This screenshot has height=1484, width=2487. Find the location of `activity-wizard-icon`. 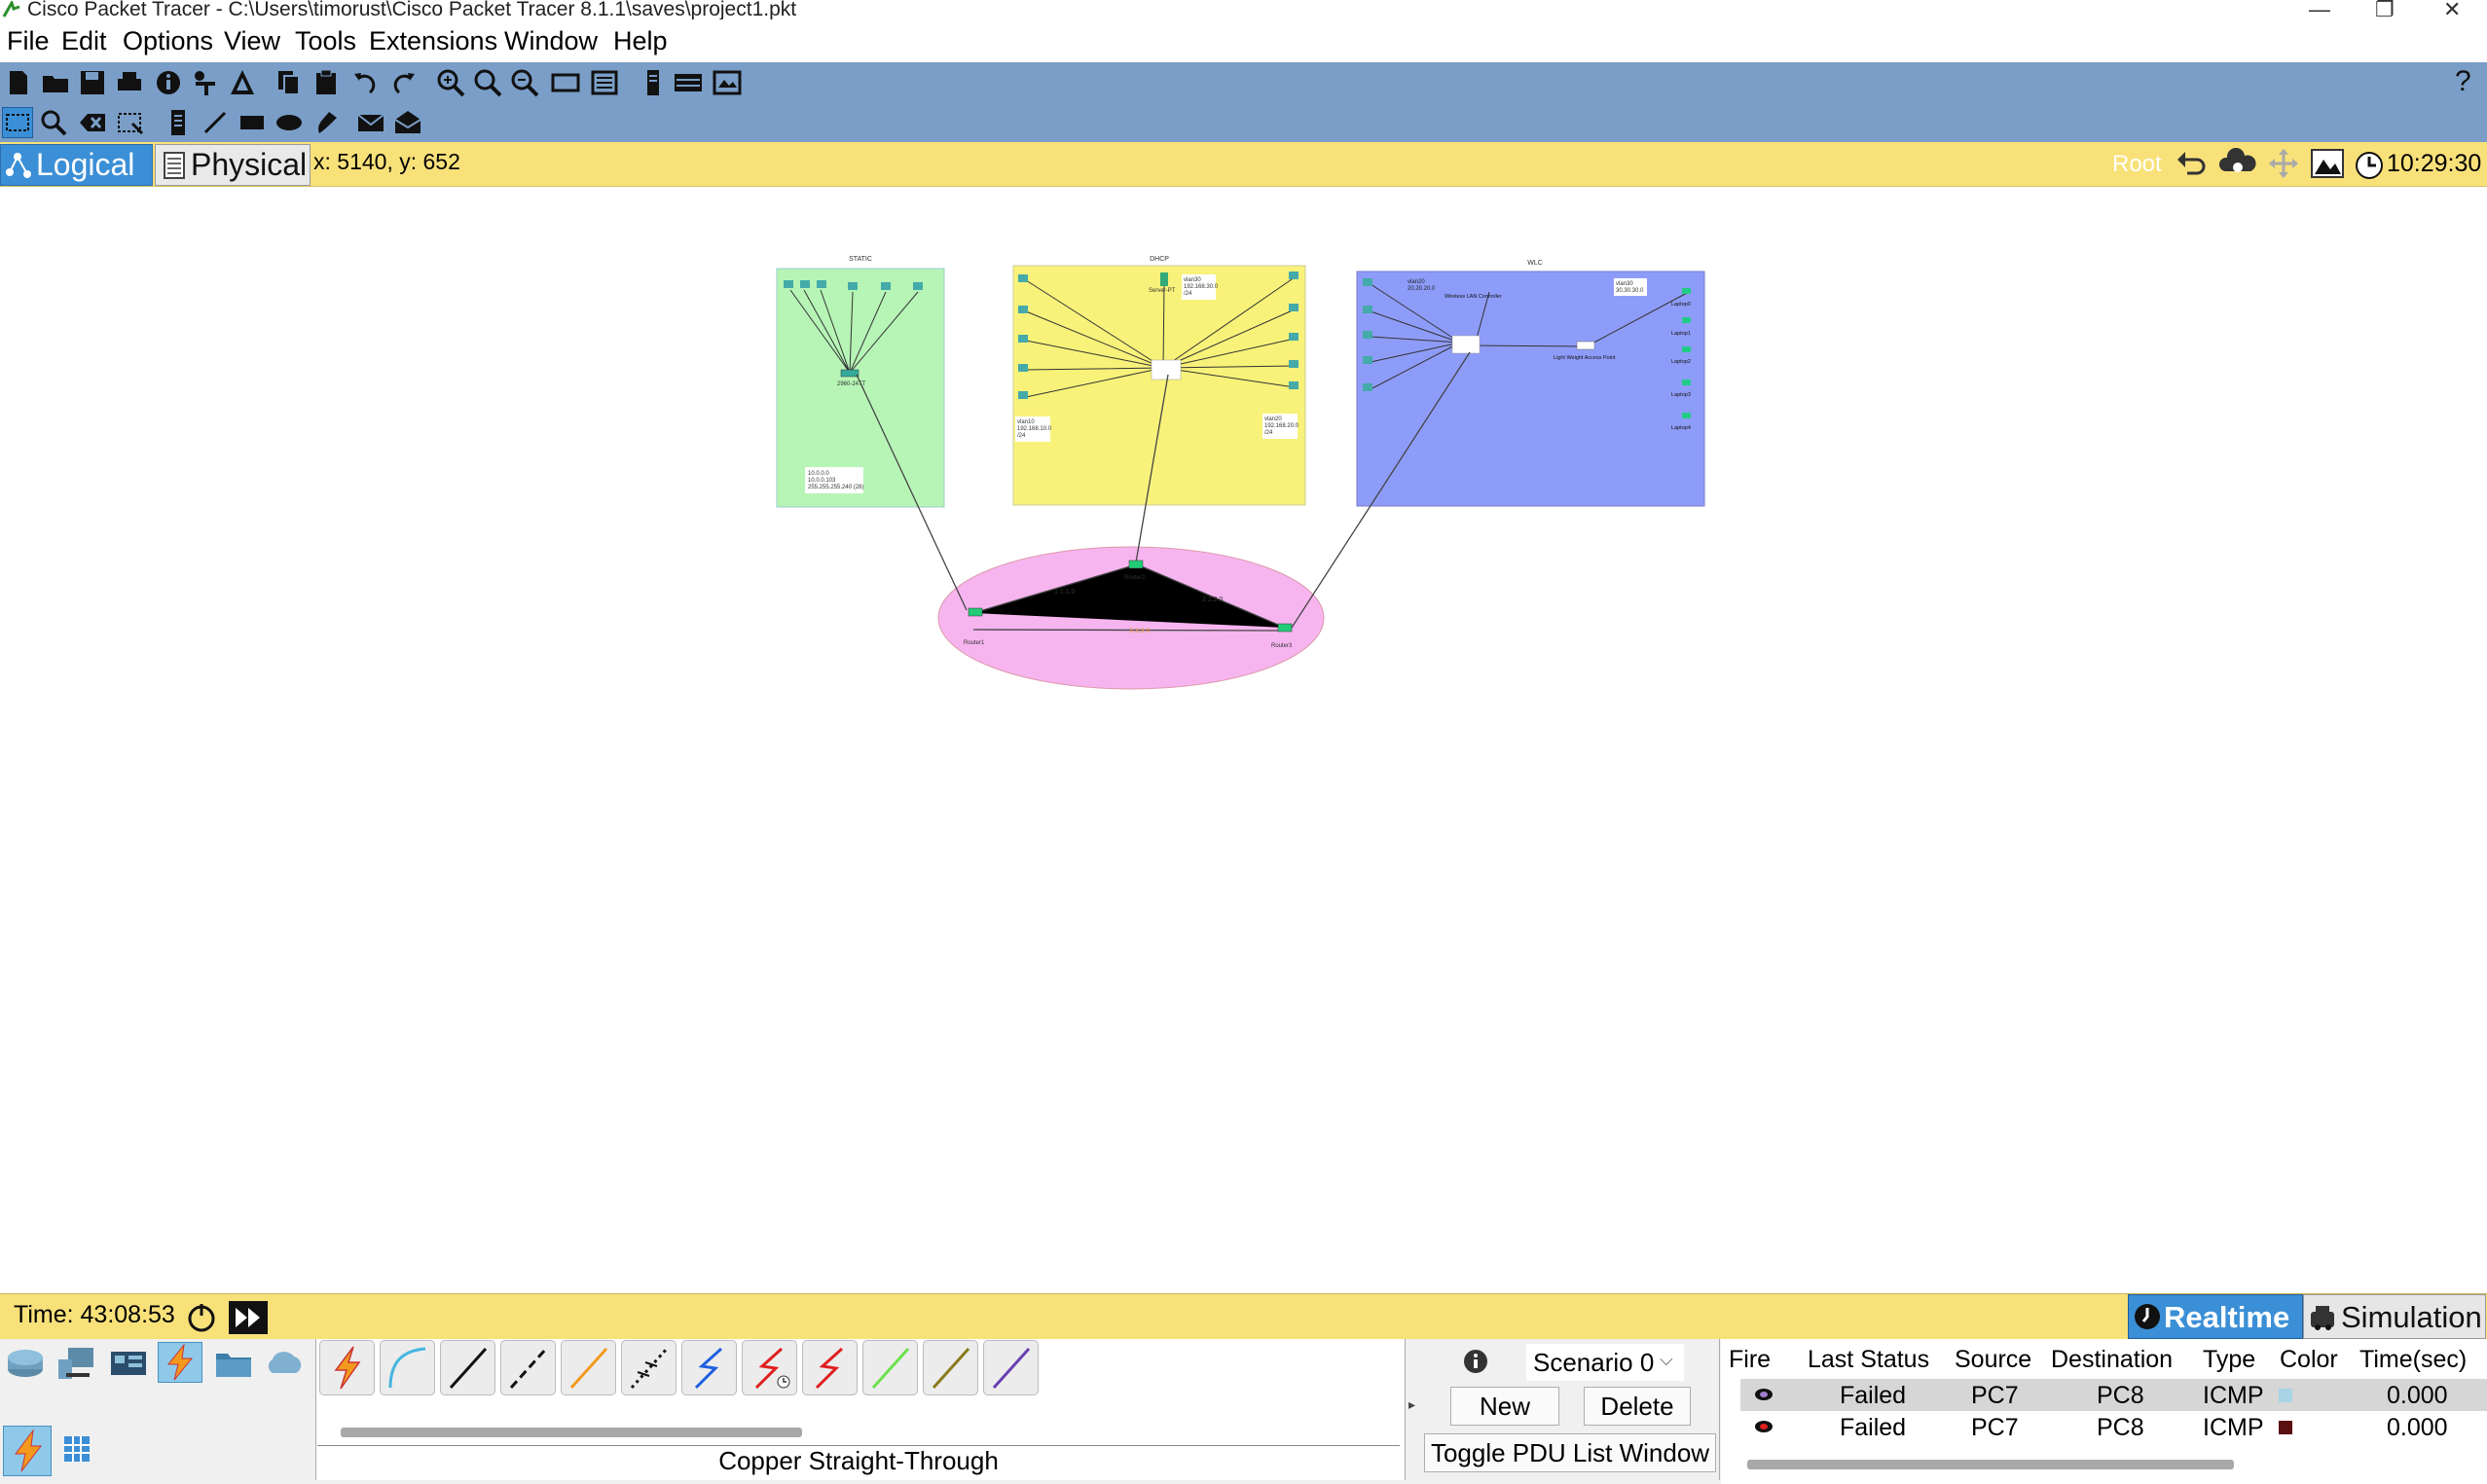

activity-wizard-icon is located at coordinates (243, 83).